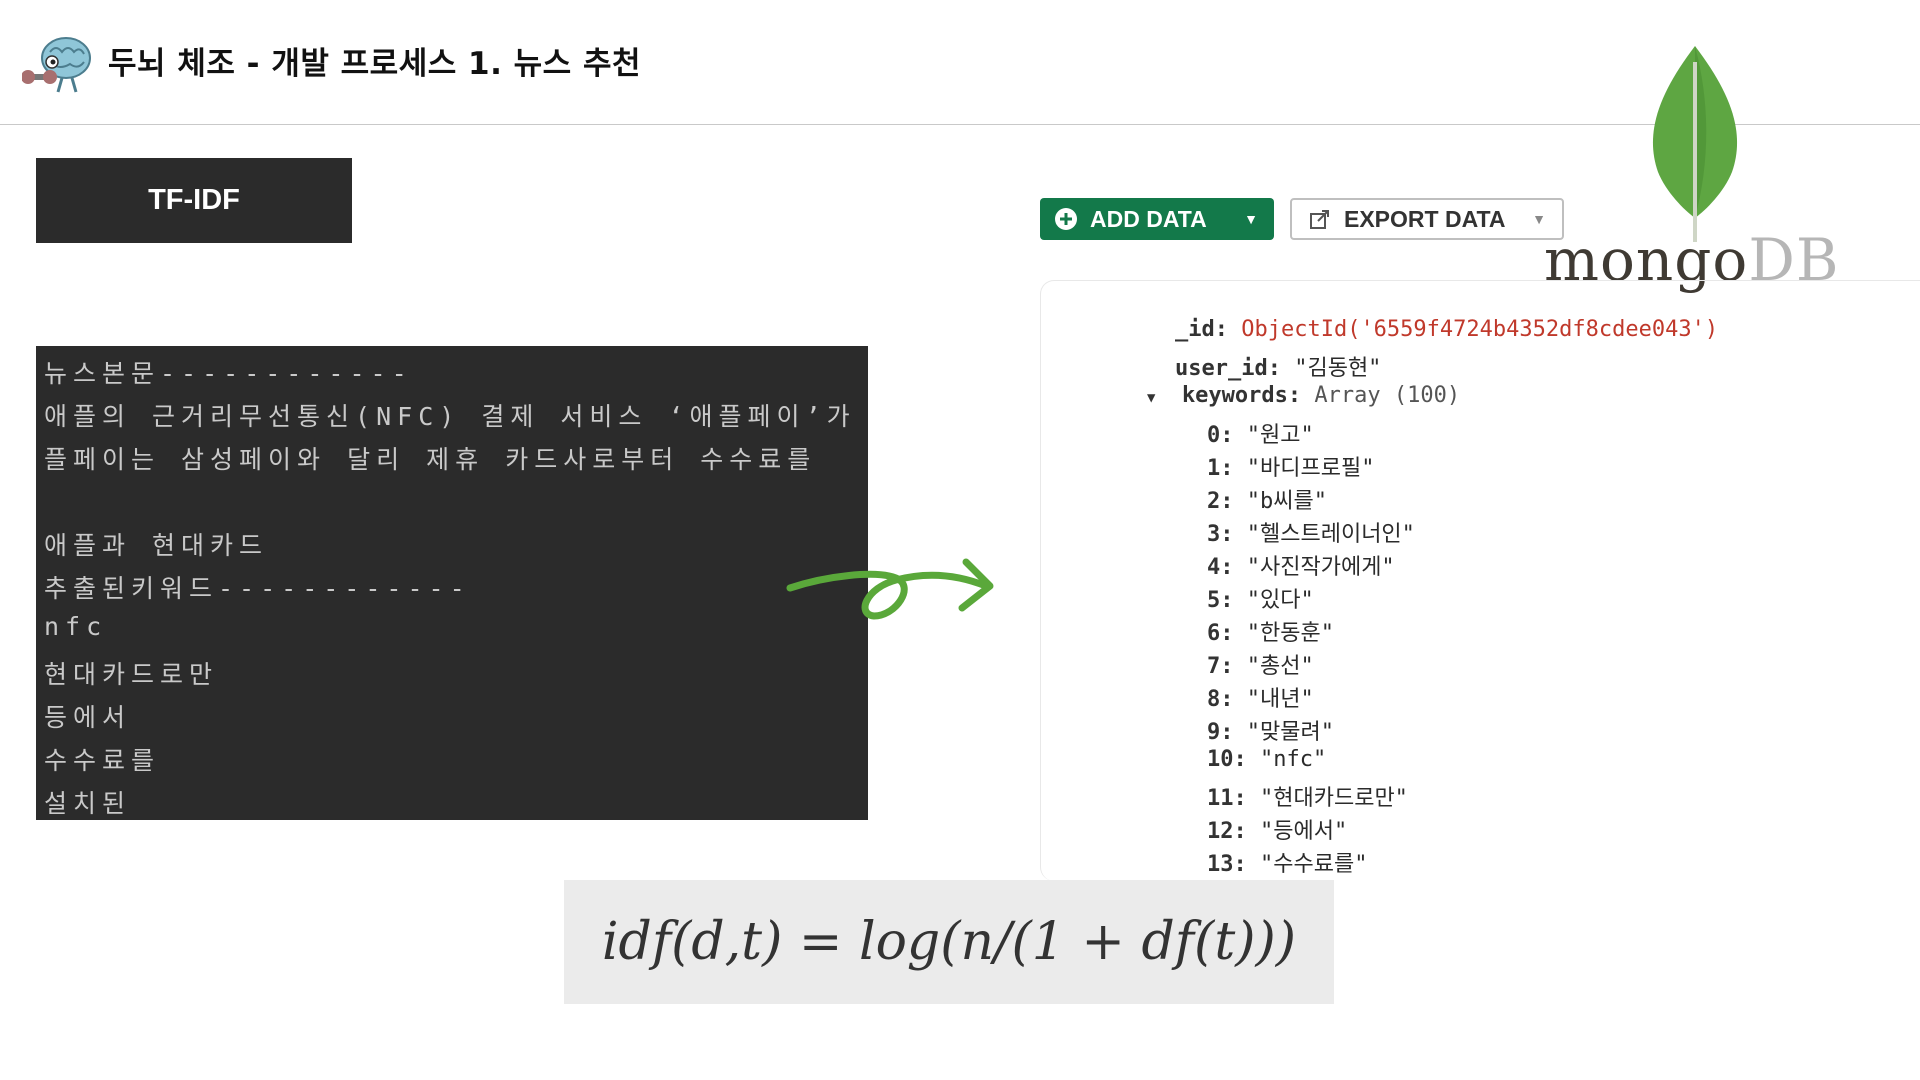  Describe the element at coordinates (1227, 759) in the screenshot. I see `array-index: 10:` at that location.